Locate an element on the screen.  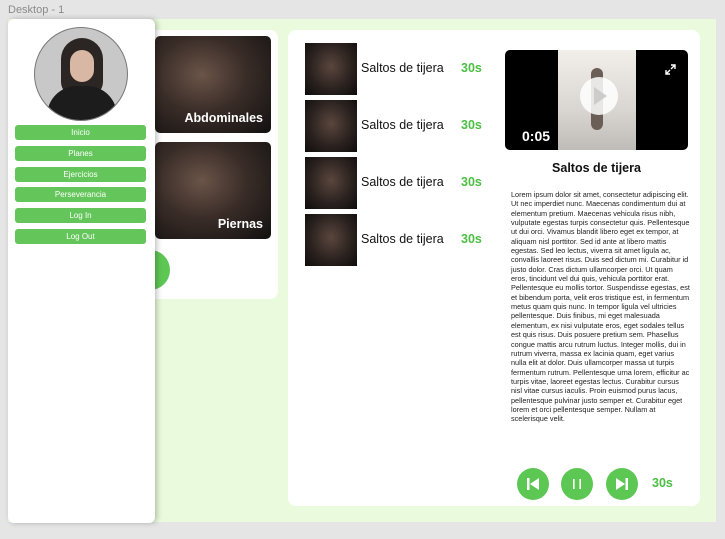
avatar-face is located at coordinates (82, 66).